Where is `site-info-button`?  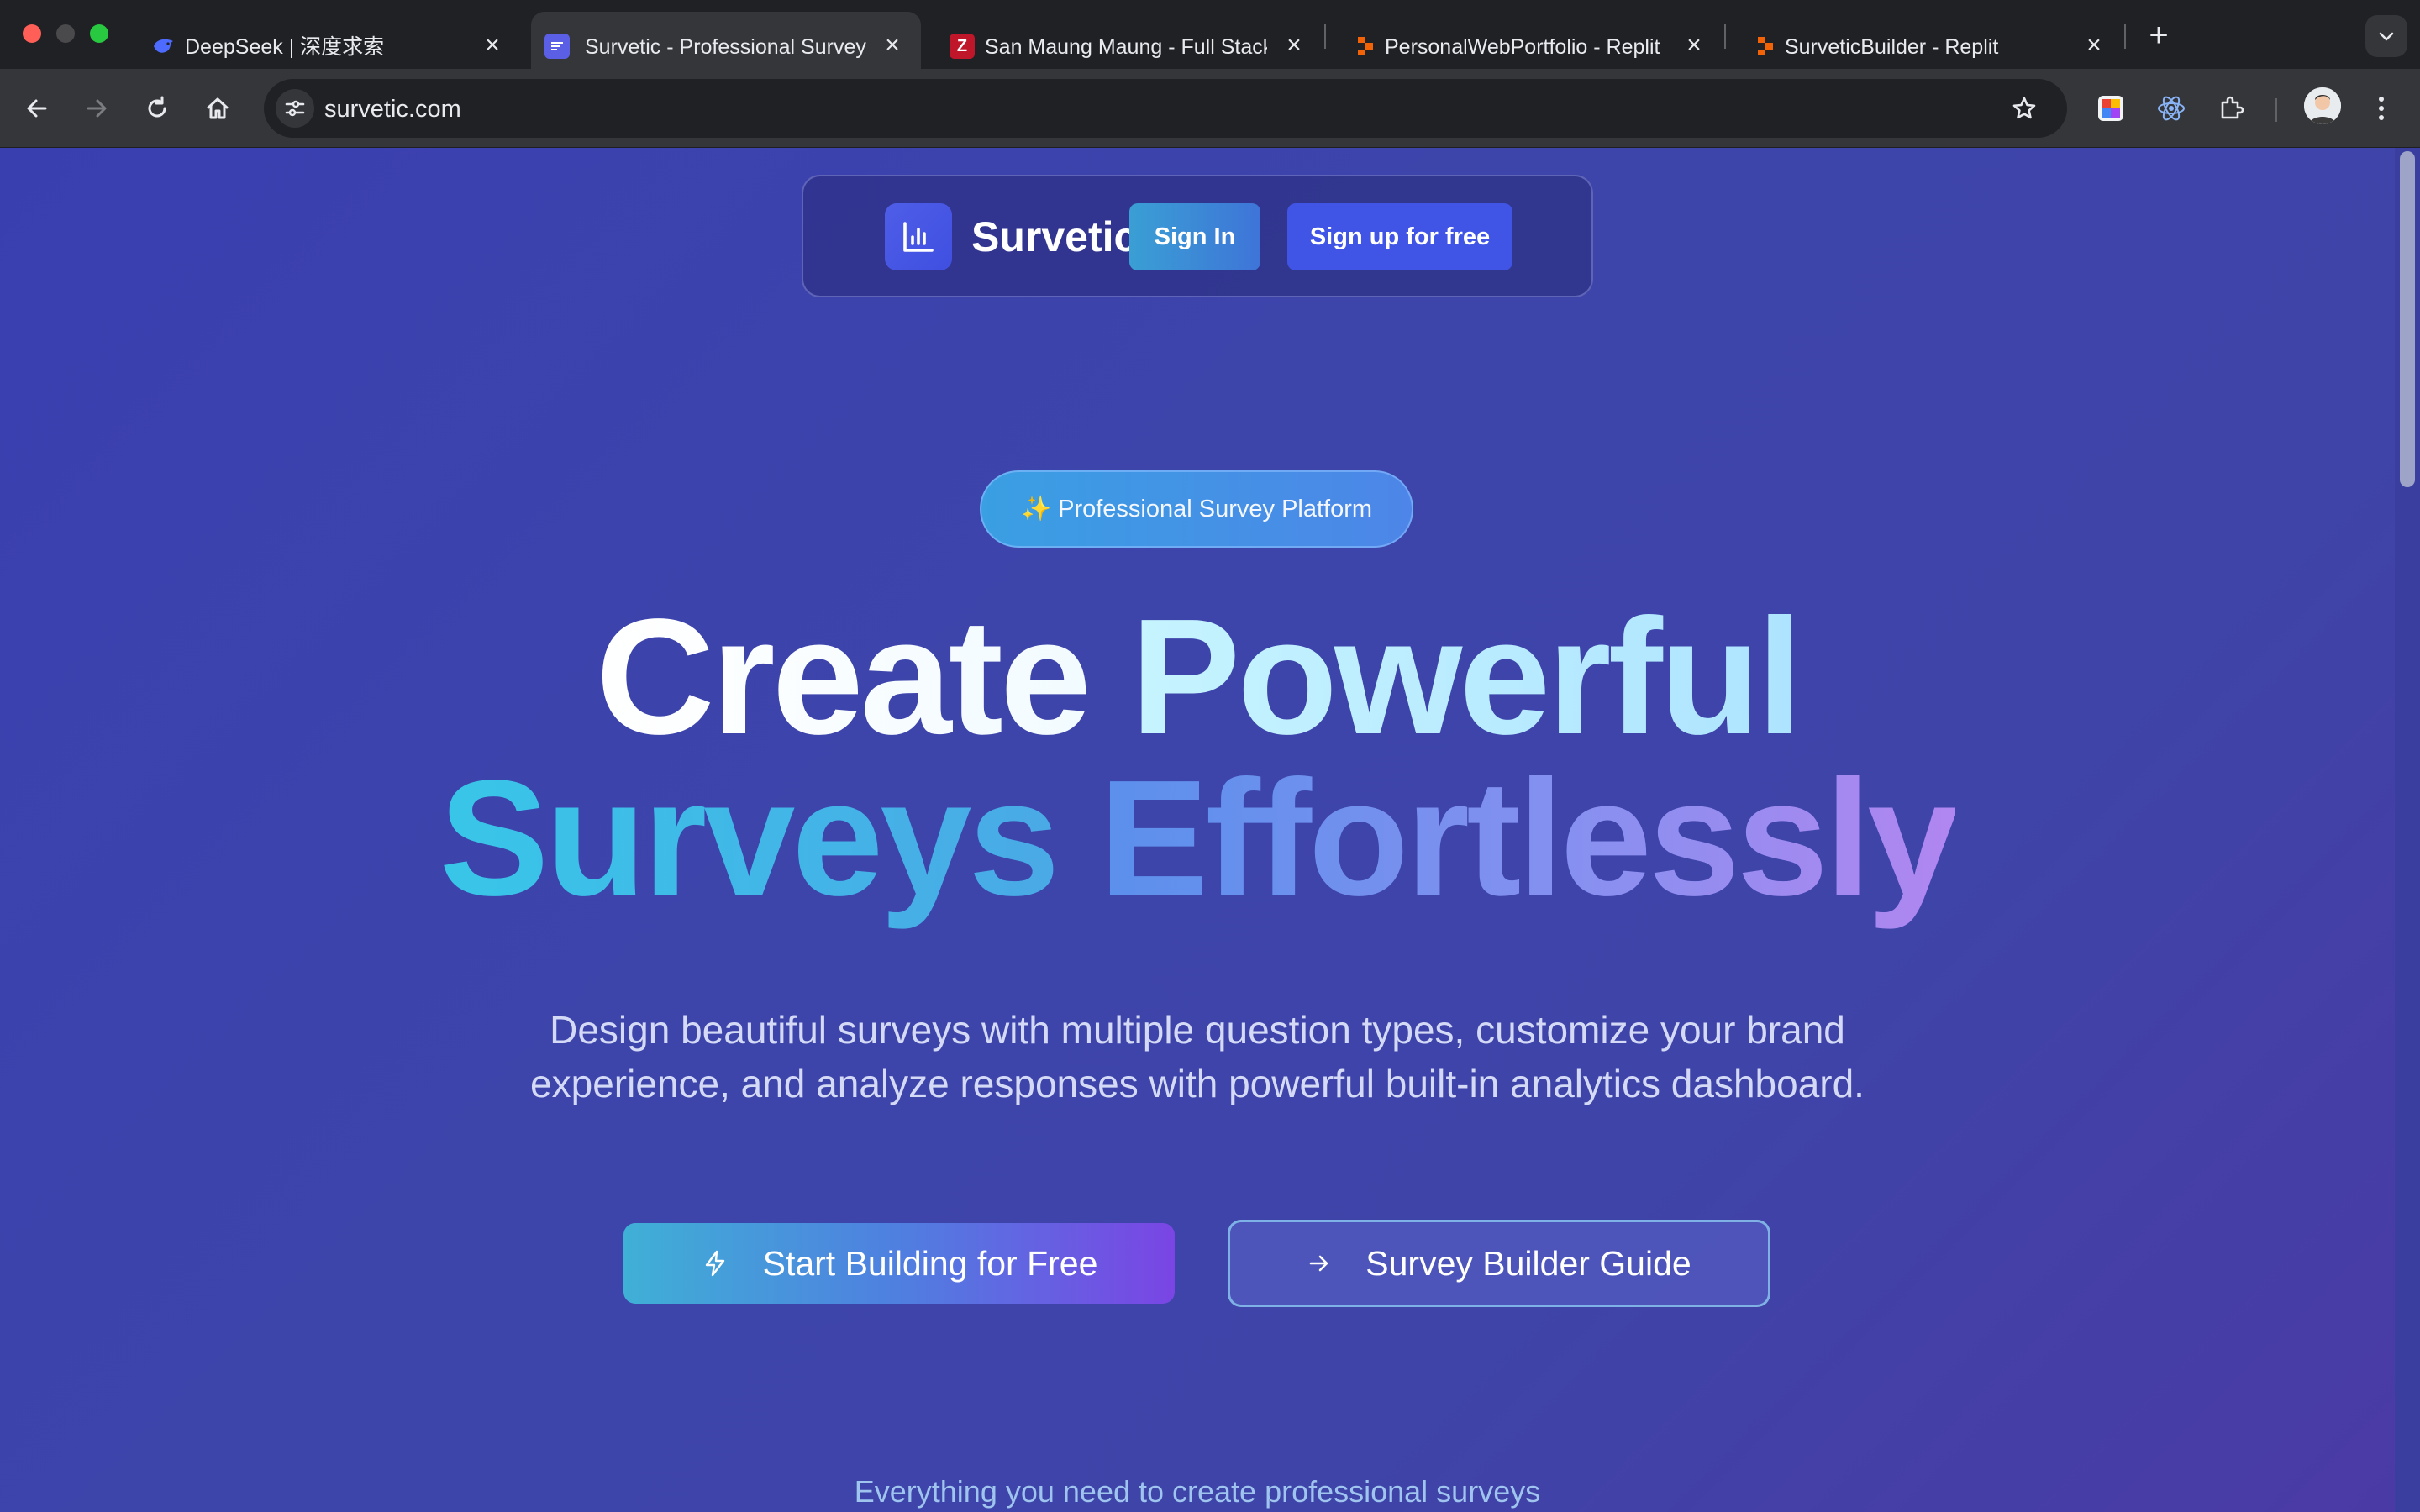
site-info-button is located at coordinates (295, 108).